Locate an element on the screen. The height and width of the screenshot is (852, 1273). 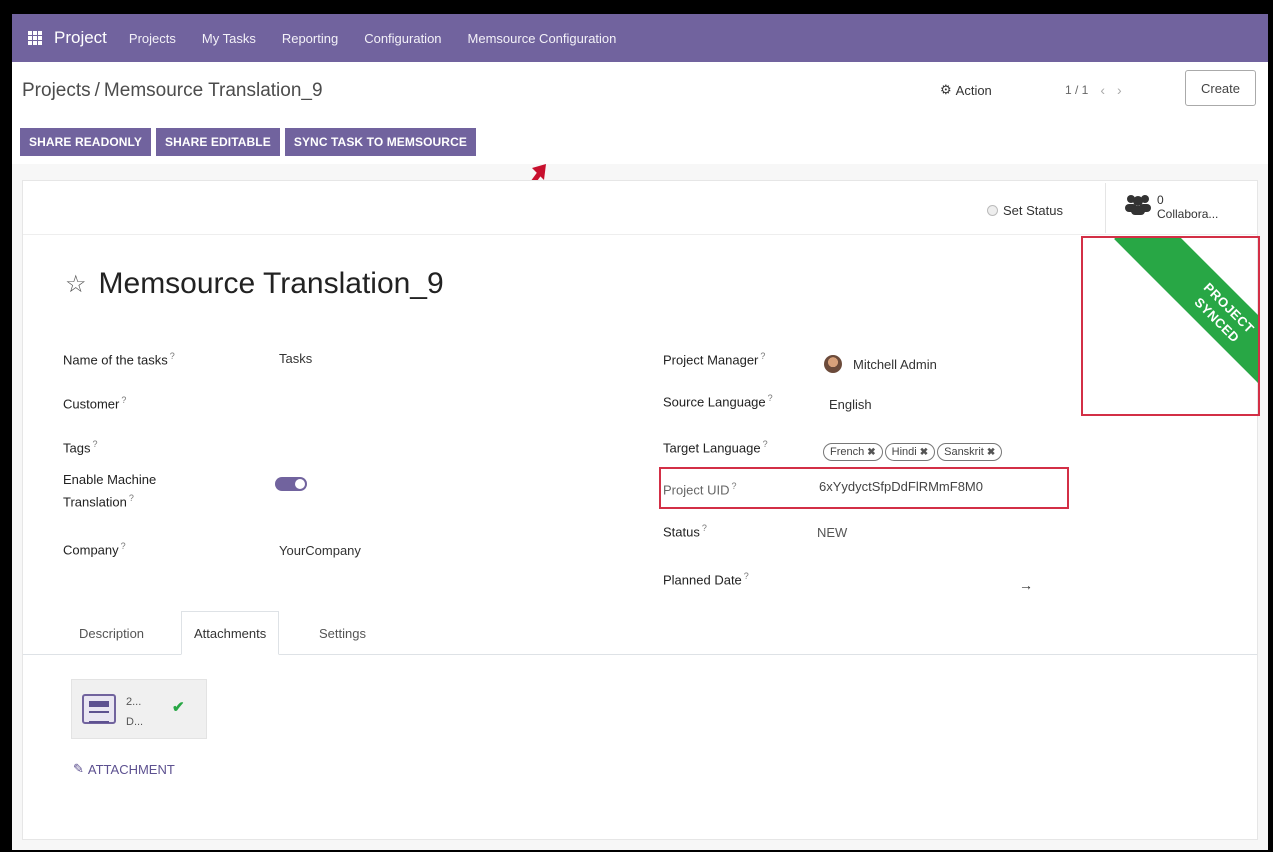
company-field: YourCompany is located at coordinates (320, 550).